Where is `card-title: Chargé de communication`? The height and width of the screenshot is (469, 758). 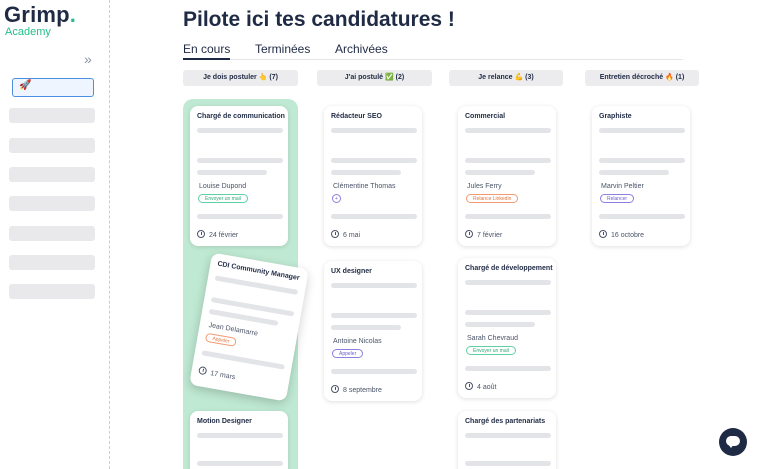 card-title: Chargé de communication is located at coordinates (241, 116).